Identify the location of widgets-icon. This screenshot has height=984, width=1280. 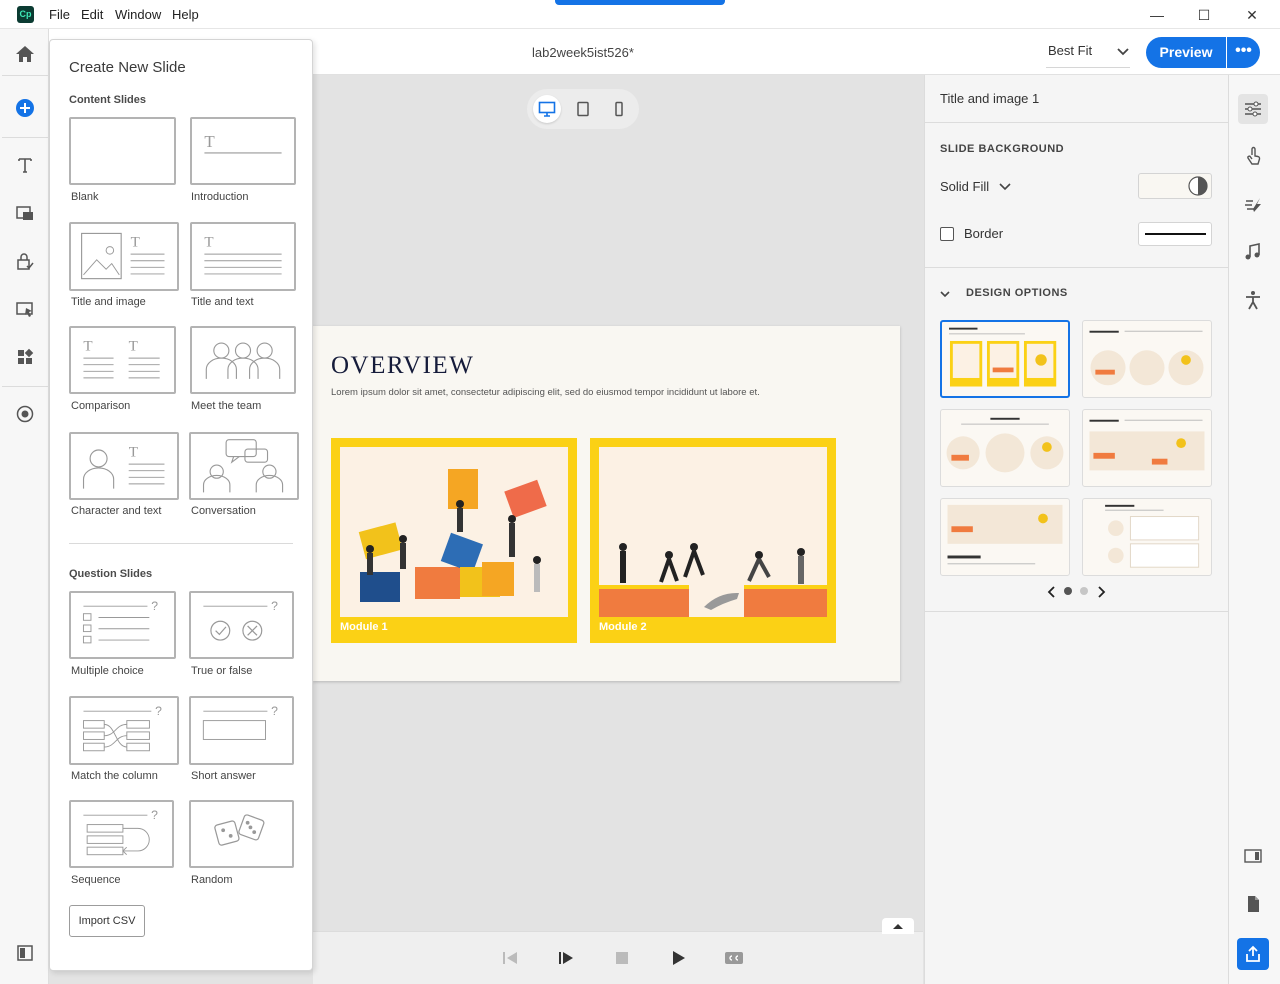
(25, 309).